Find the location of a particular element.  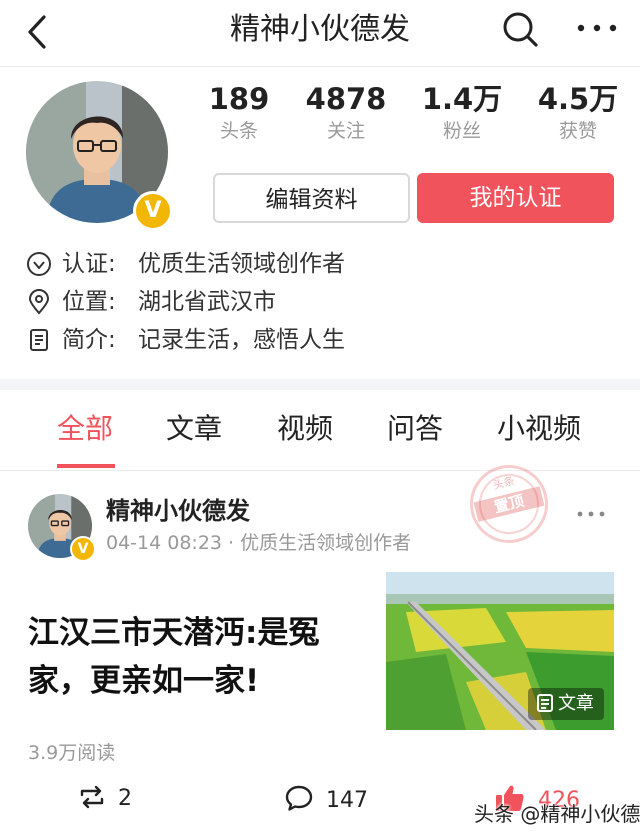

verification-value: 优质生活领域创作者 is located at coordinates (241, 264).